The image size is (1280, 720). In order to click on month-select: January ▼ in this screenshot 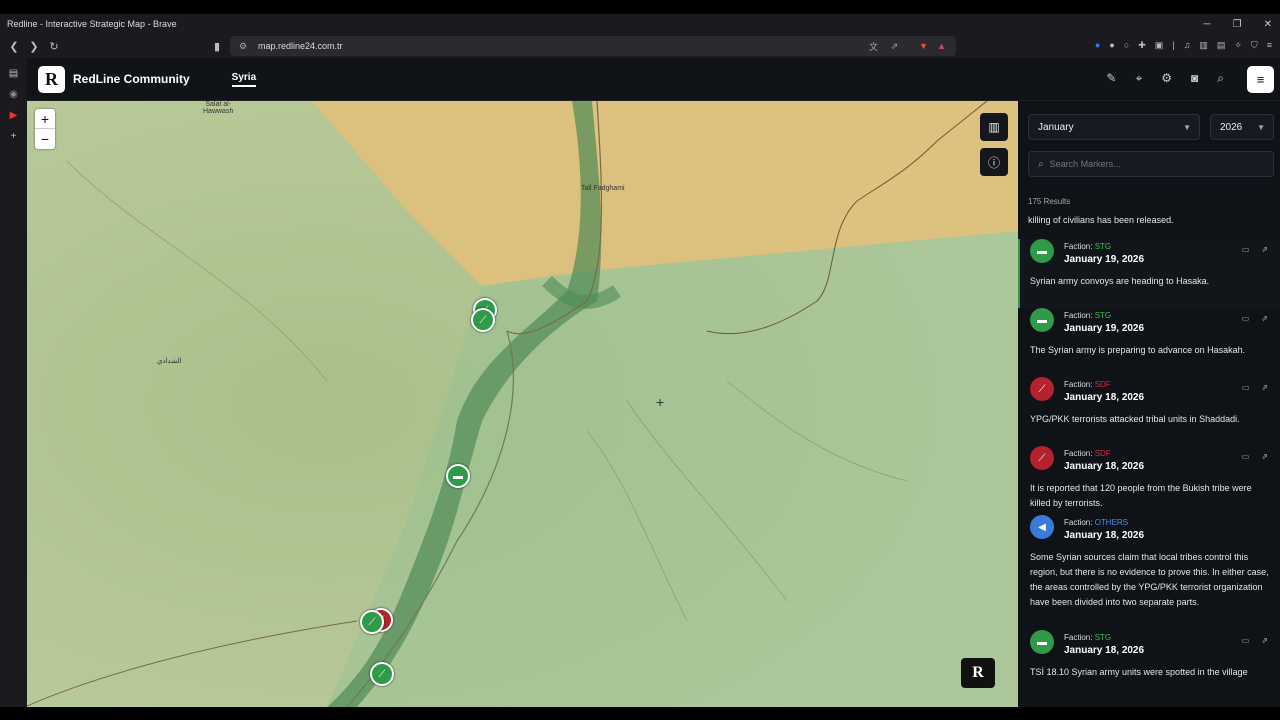, I will do `click(1114, 127)`.